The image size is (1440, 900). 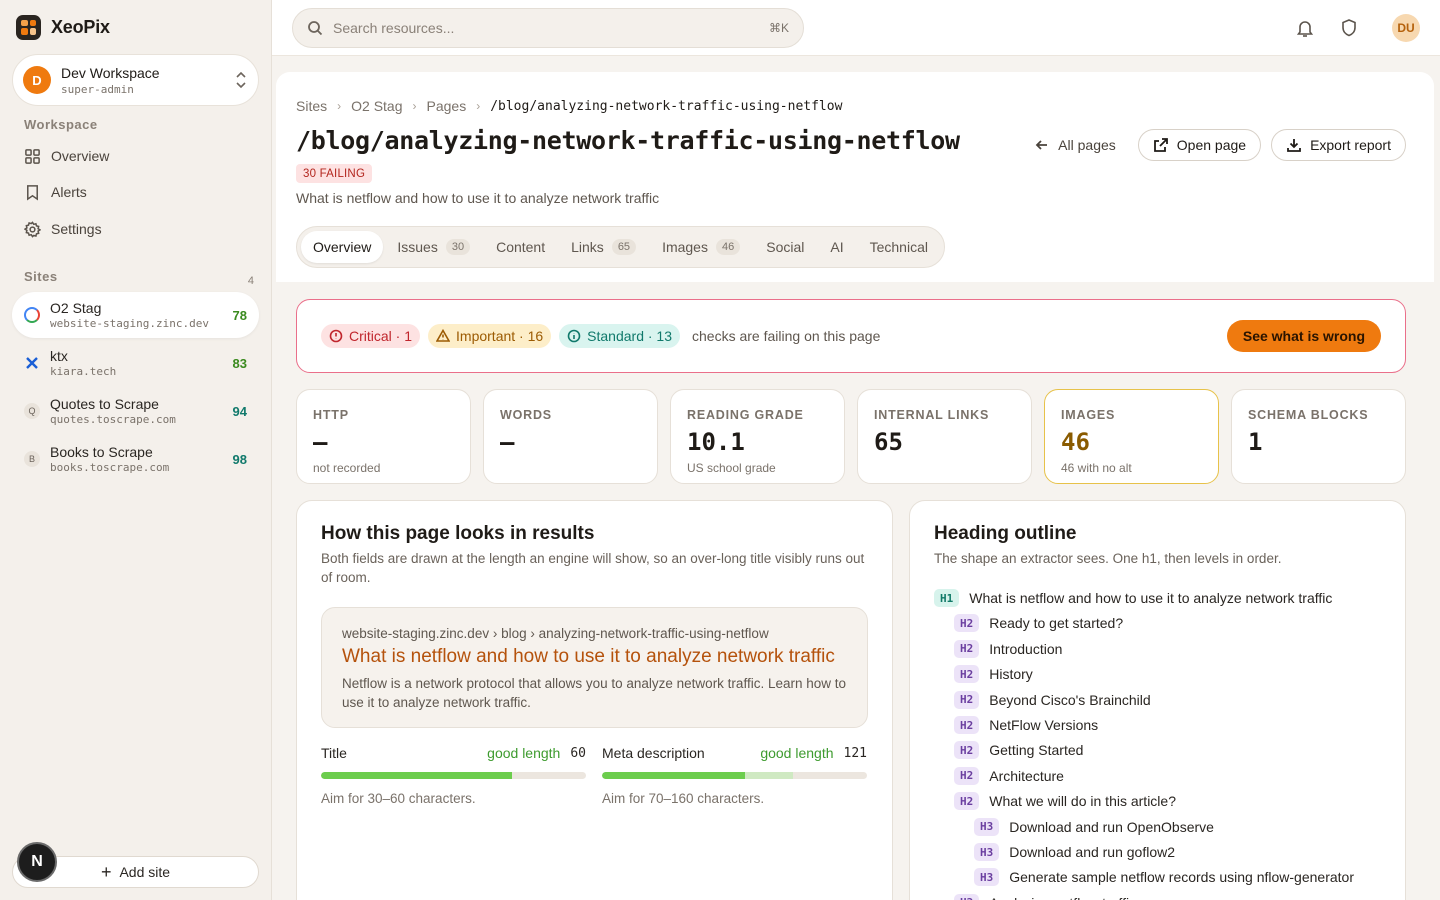 What do you see at coordinates (80, 26) in the screenshot?
I see `brand-name: XeoPix` at bounding box center [80, 26].